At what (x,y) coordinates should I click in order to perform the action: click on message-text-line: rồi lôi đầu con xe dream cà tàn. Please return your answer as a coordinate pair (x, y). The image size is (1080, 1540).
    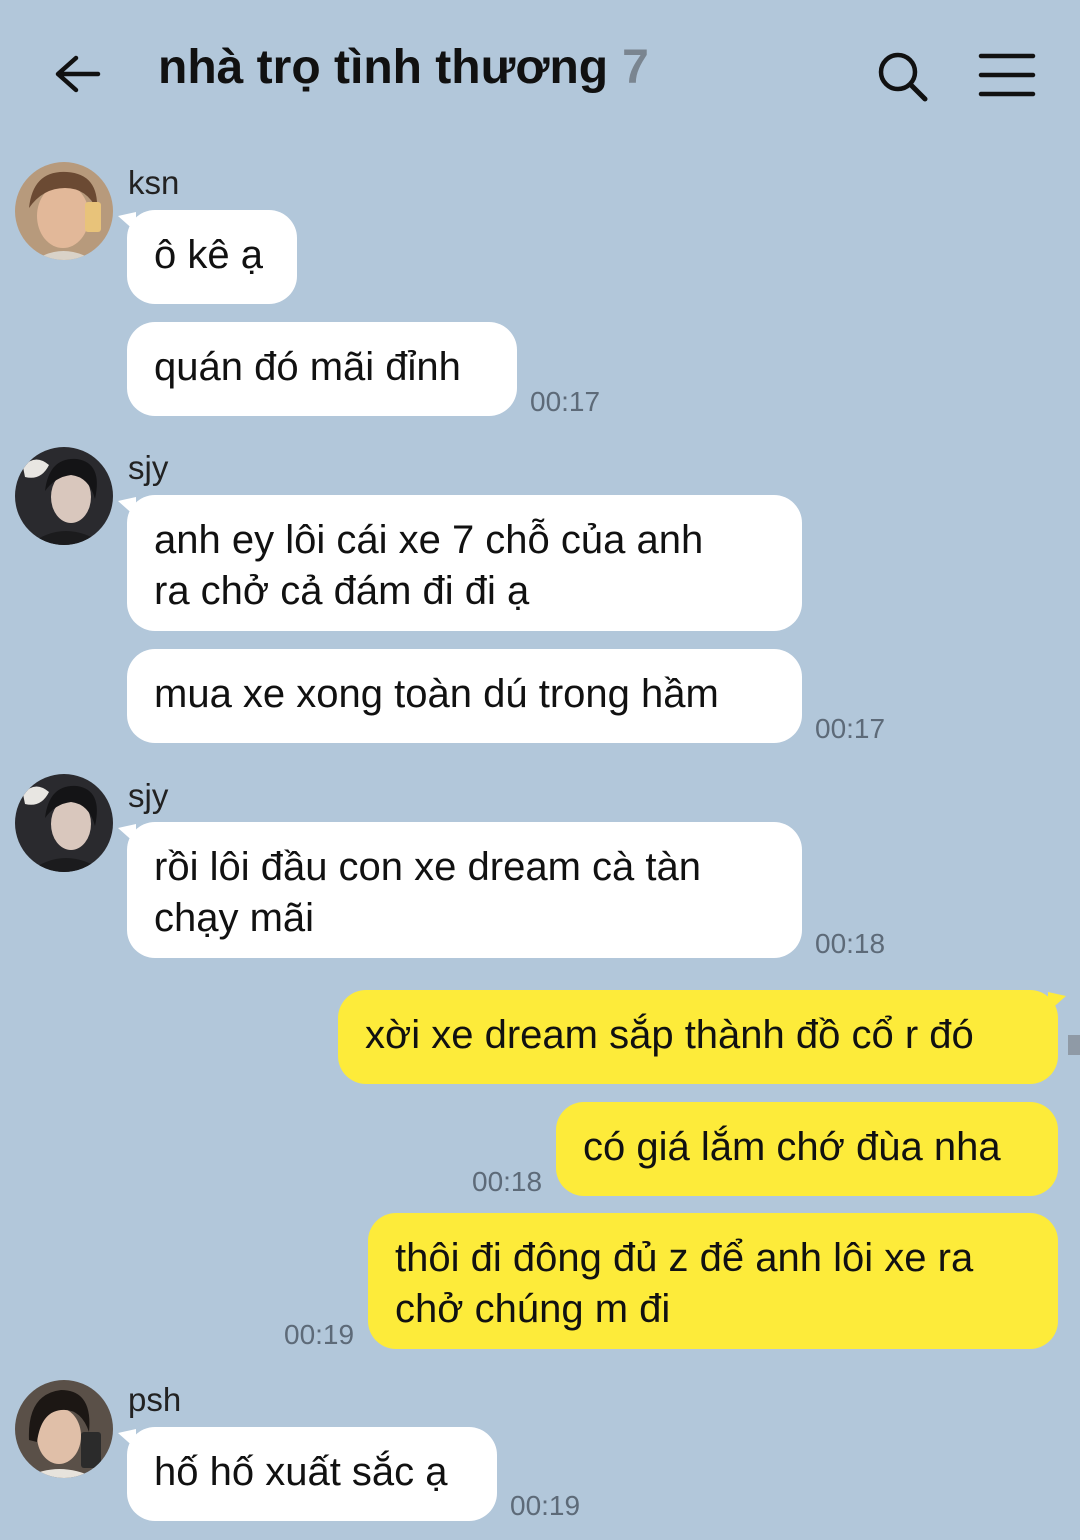
    Looking at the image, I should click on (427, 867).